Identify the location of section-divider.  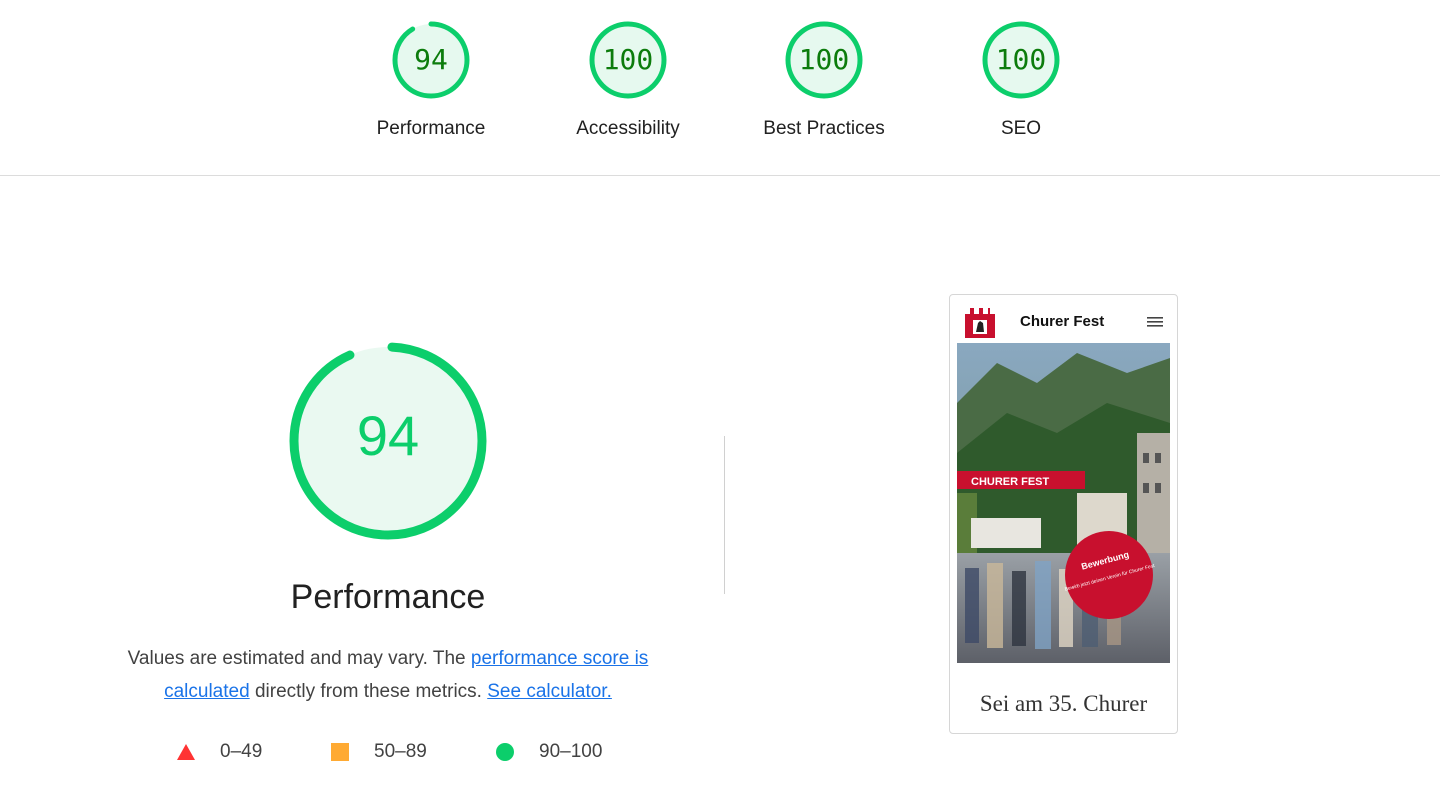
(724, 515).